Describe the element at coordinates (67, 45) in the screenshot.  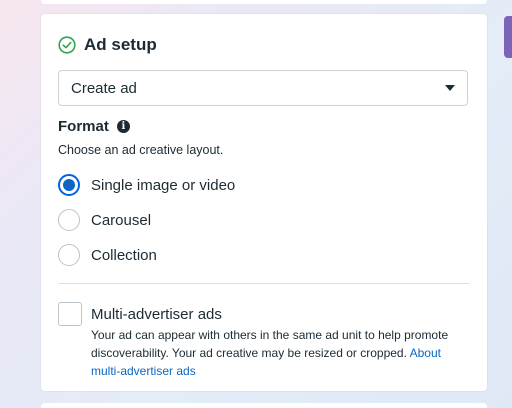
I see `check-circle-icon` at that location.